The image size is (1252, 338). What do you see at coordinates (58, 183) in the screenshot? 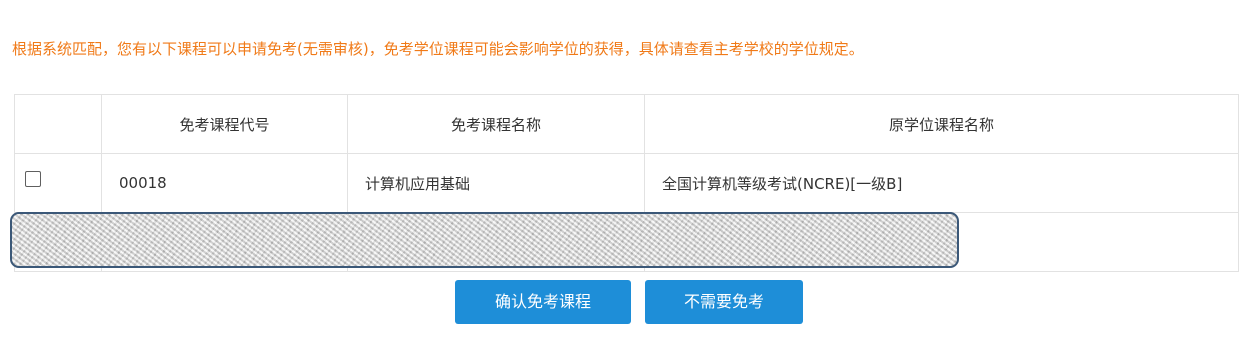
I see `row-select-cell` at bounding box center [58, 183].